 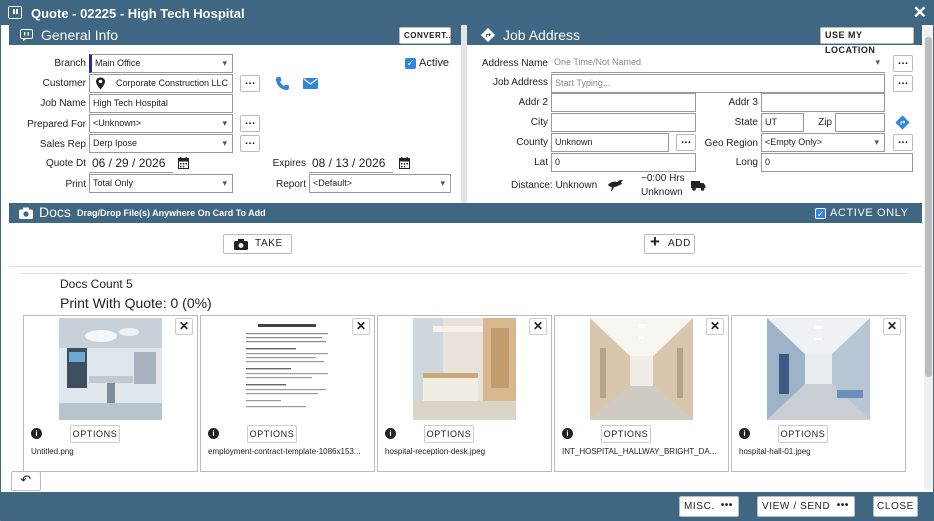 I want to click on print-select: Total Only, so click(x=161, y=183).